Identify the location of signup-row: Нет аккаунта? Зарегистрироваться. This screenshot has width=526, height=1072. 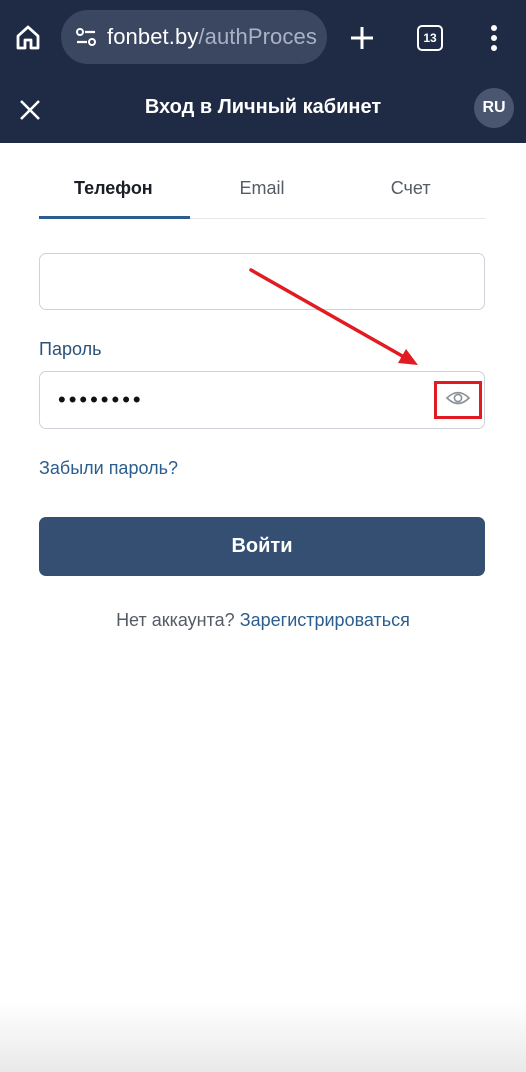
(263, 620).